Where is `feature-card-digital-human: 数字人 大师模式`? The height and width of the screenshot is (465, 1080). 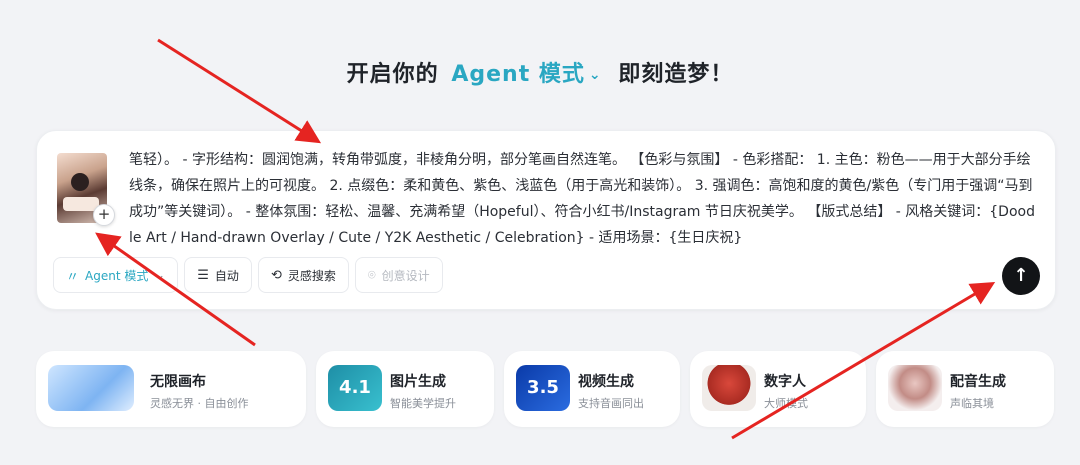 feature-card-digital-human: 数字人 大师模式 is located at coordinates (778, 389).